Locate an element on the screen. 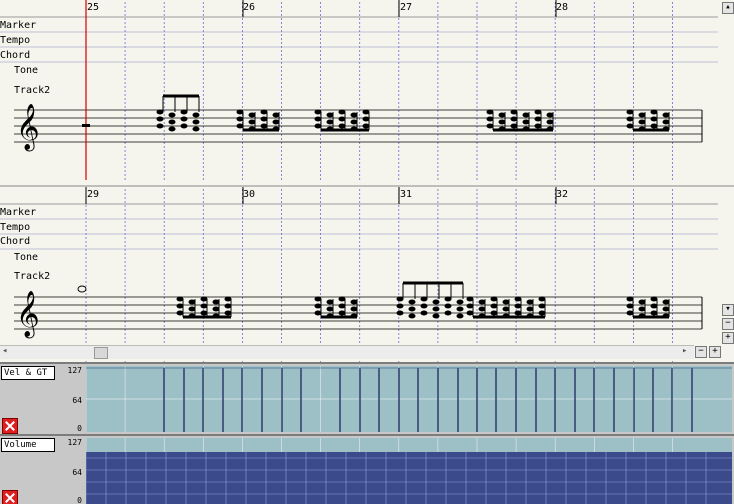 The width and height of the screenshot is (734, 504). measure-number: 26 is located at coordinates (249, 7).